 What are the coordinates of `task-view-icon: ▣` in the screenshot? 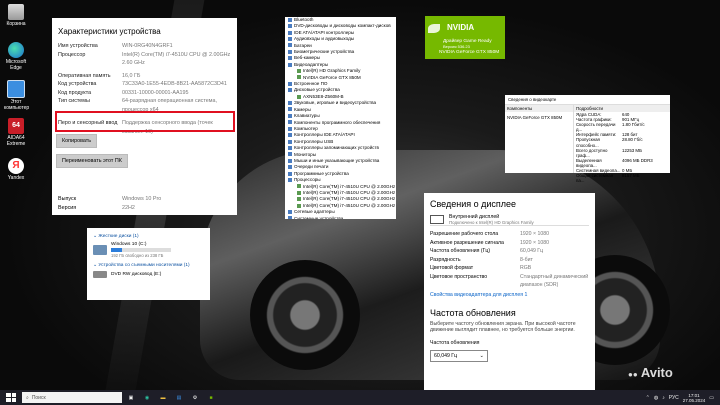 It's located at (131, 397).